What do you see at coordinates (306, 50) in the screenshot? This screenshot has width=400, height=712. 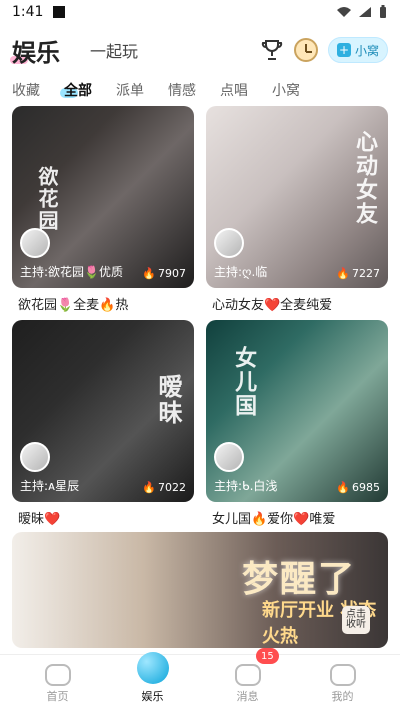 I see `clock-icon` at bounding box center [306, 50].